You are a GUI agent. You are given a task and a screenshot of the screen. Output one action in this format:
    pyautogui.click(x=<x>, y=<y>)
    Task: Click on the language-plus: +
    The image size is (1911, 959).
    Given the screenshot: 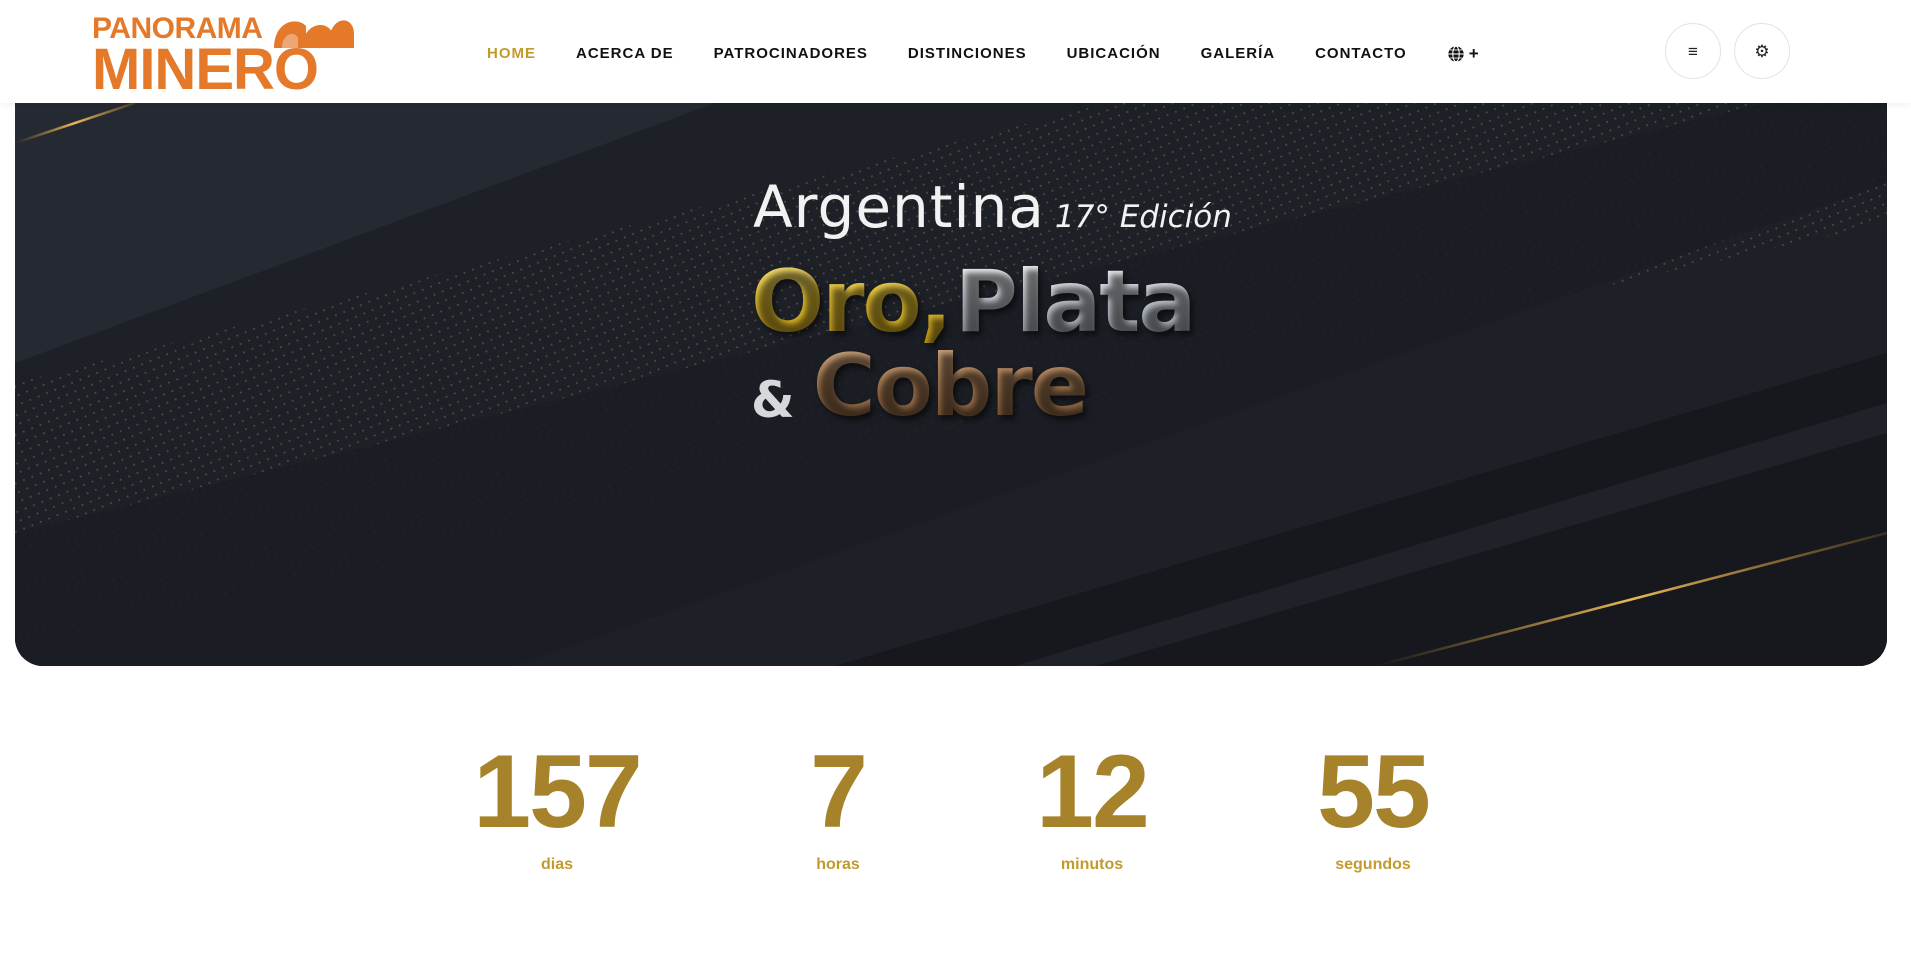 What is the action you would take?
    pyautogui.click(x=1473, y=53)
    